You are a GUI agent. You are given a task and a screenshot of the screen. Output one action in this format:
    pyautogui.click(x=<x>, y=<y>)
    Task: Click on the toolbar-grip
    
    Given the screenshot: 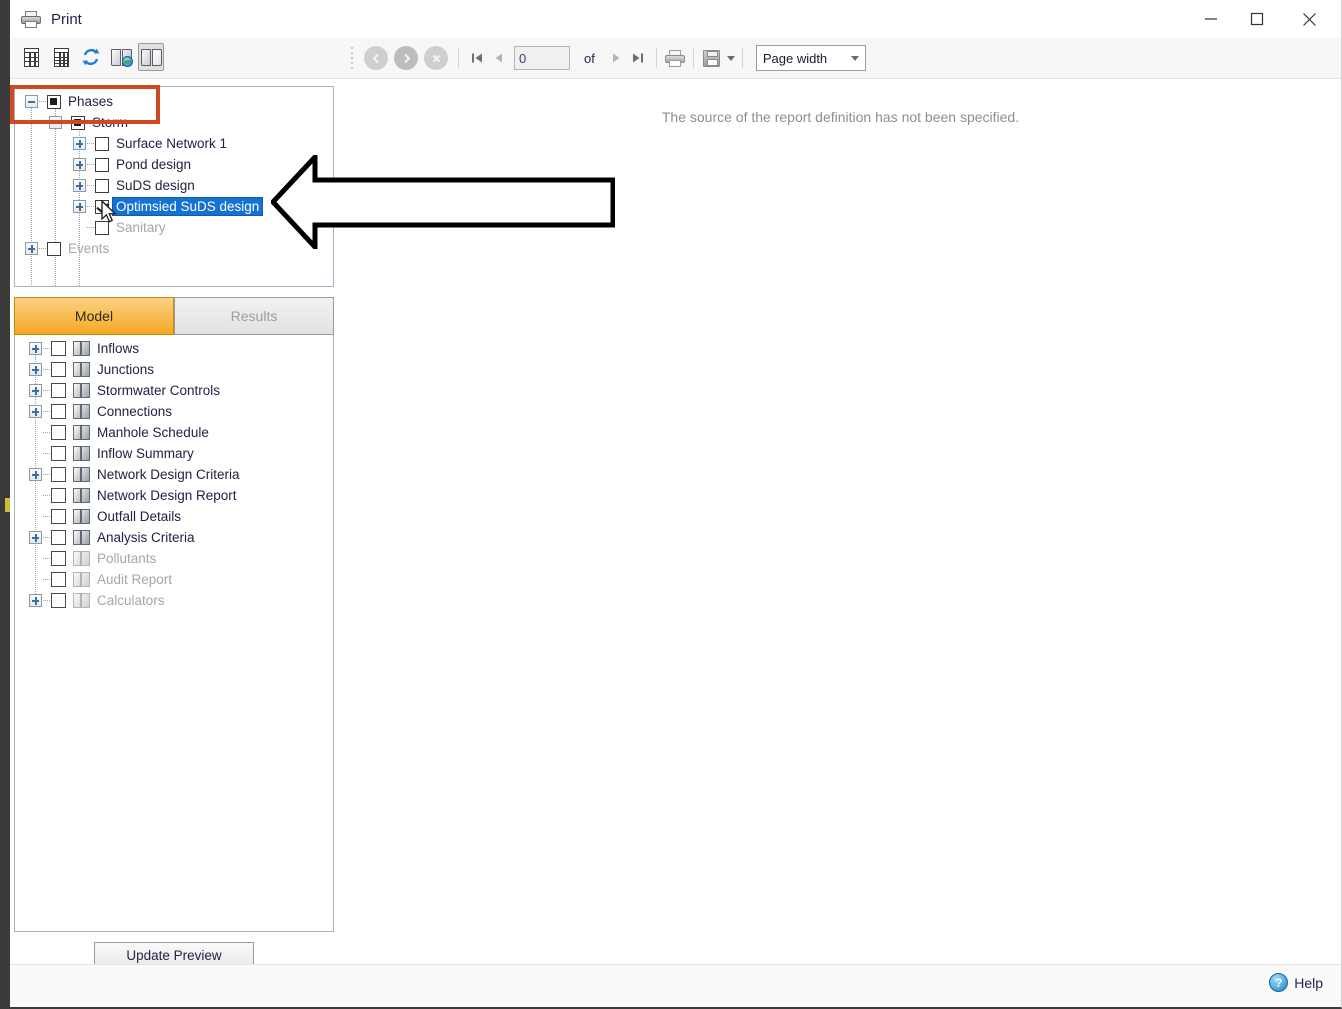 What is the action you would take?
    pyautogui.click(x=352, y=58)
    